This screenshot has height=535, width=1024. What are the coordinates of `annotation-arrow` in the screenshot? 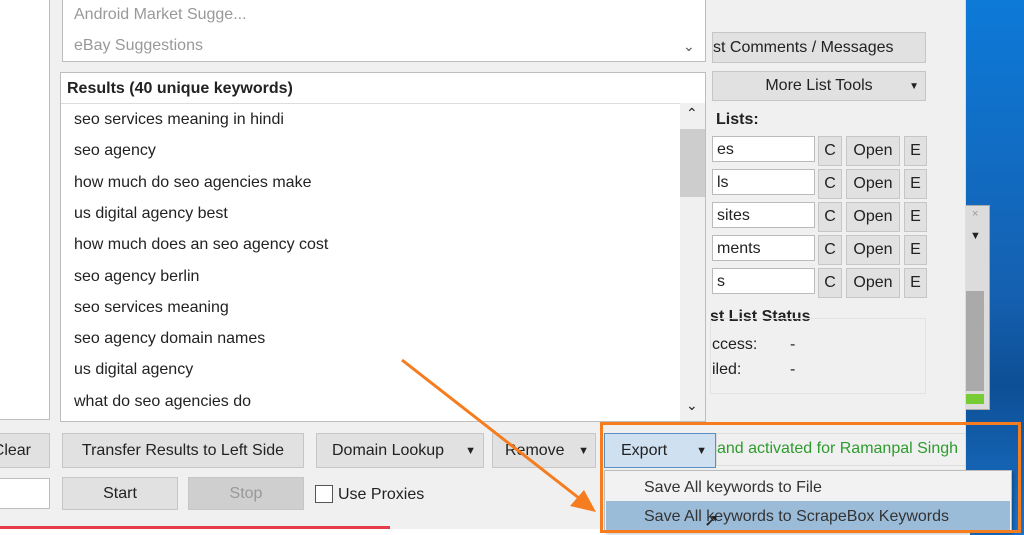 It's located at (498, 435).